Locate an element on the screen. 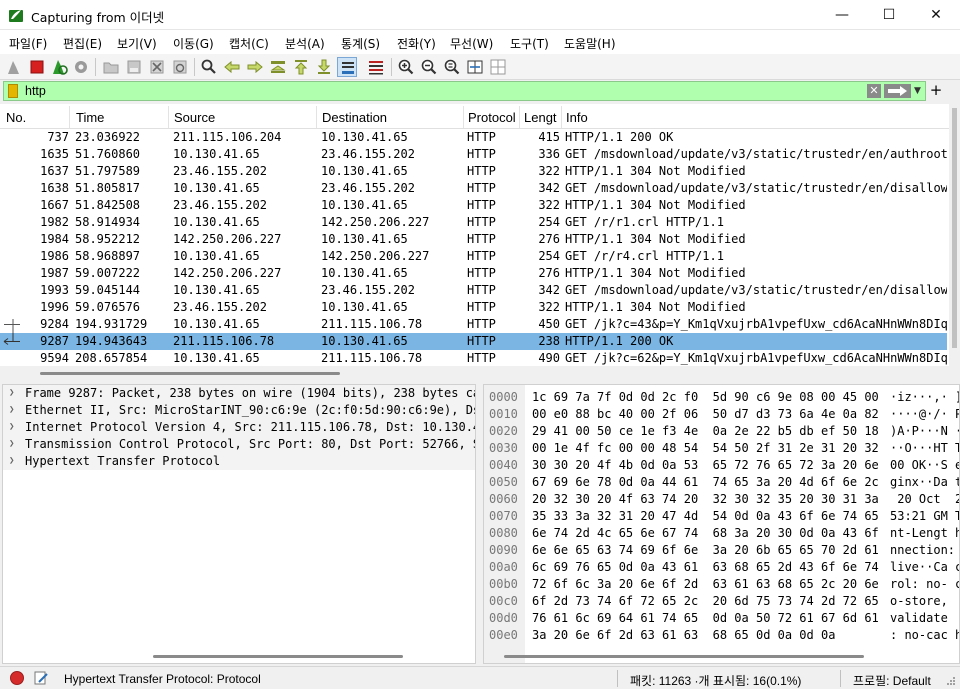 The image size is (960, 689). go-last-icon is located at coordinates (324, 67).